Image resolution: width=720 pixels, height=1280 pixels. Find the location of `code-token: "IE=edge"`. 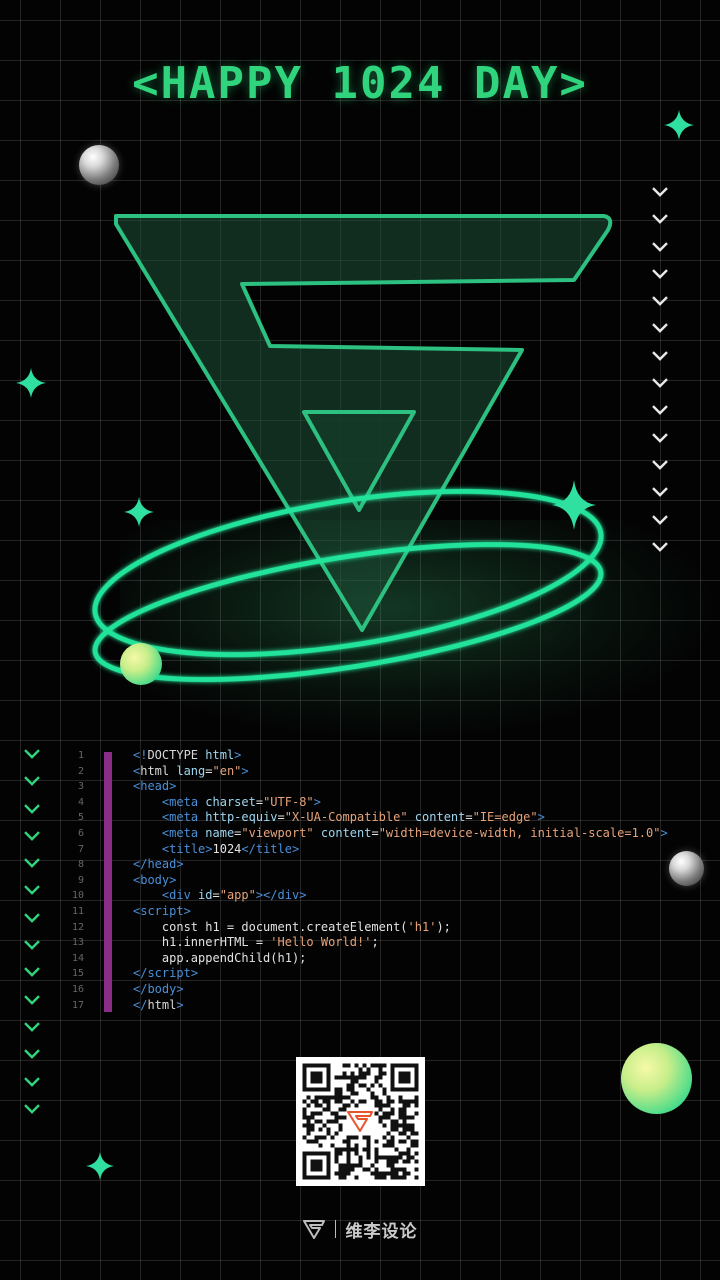

code-token: "IE=edge" is located at coordinates (505, 817).